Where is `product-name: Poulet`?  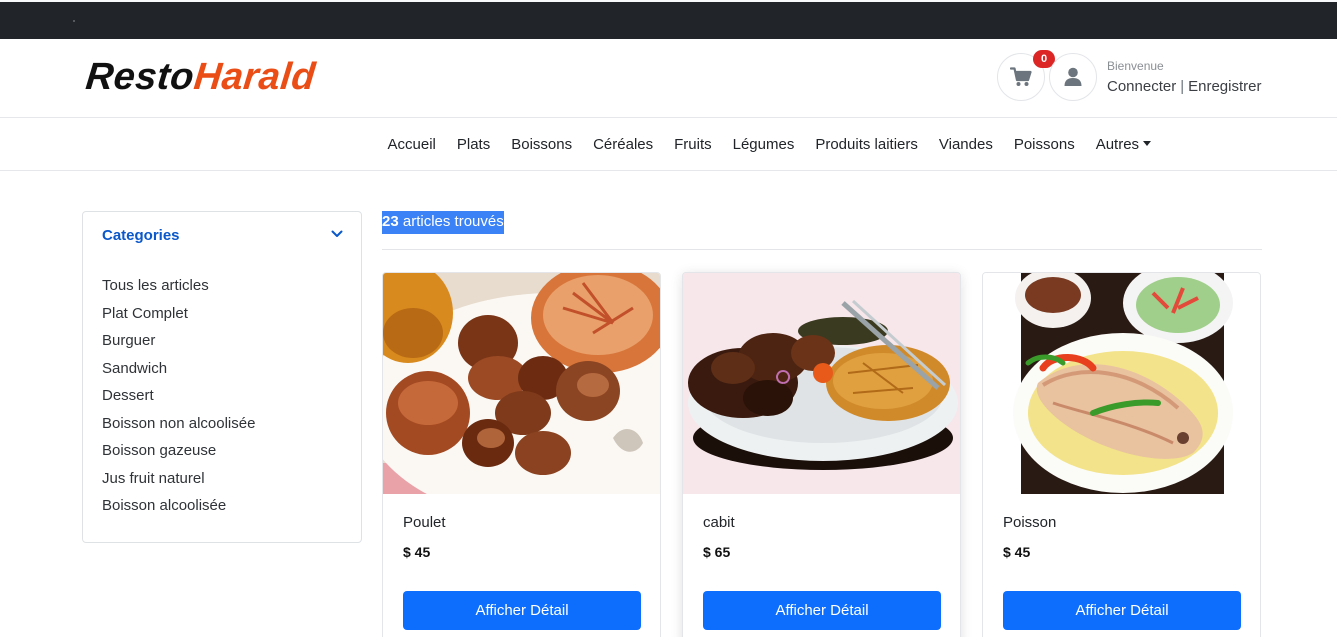
product-name: Poulet is located at coordinates (424, 522).